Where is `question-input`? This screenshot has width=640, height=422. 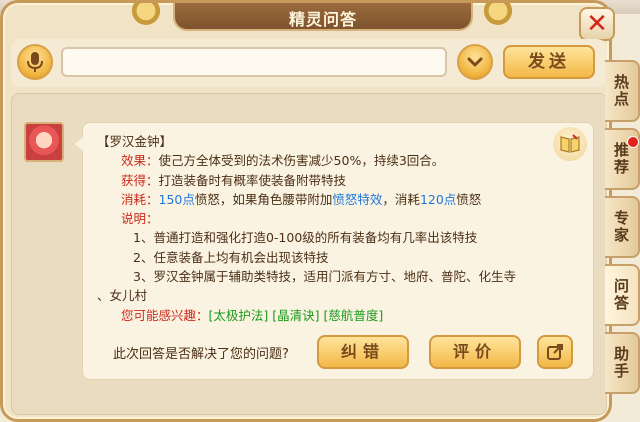
question-input is located at coordinates (254, 62).